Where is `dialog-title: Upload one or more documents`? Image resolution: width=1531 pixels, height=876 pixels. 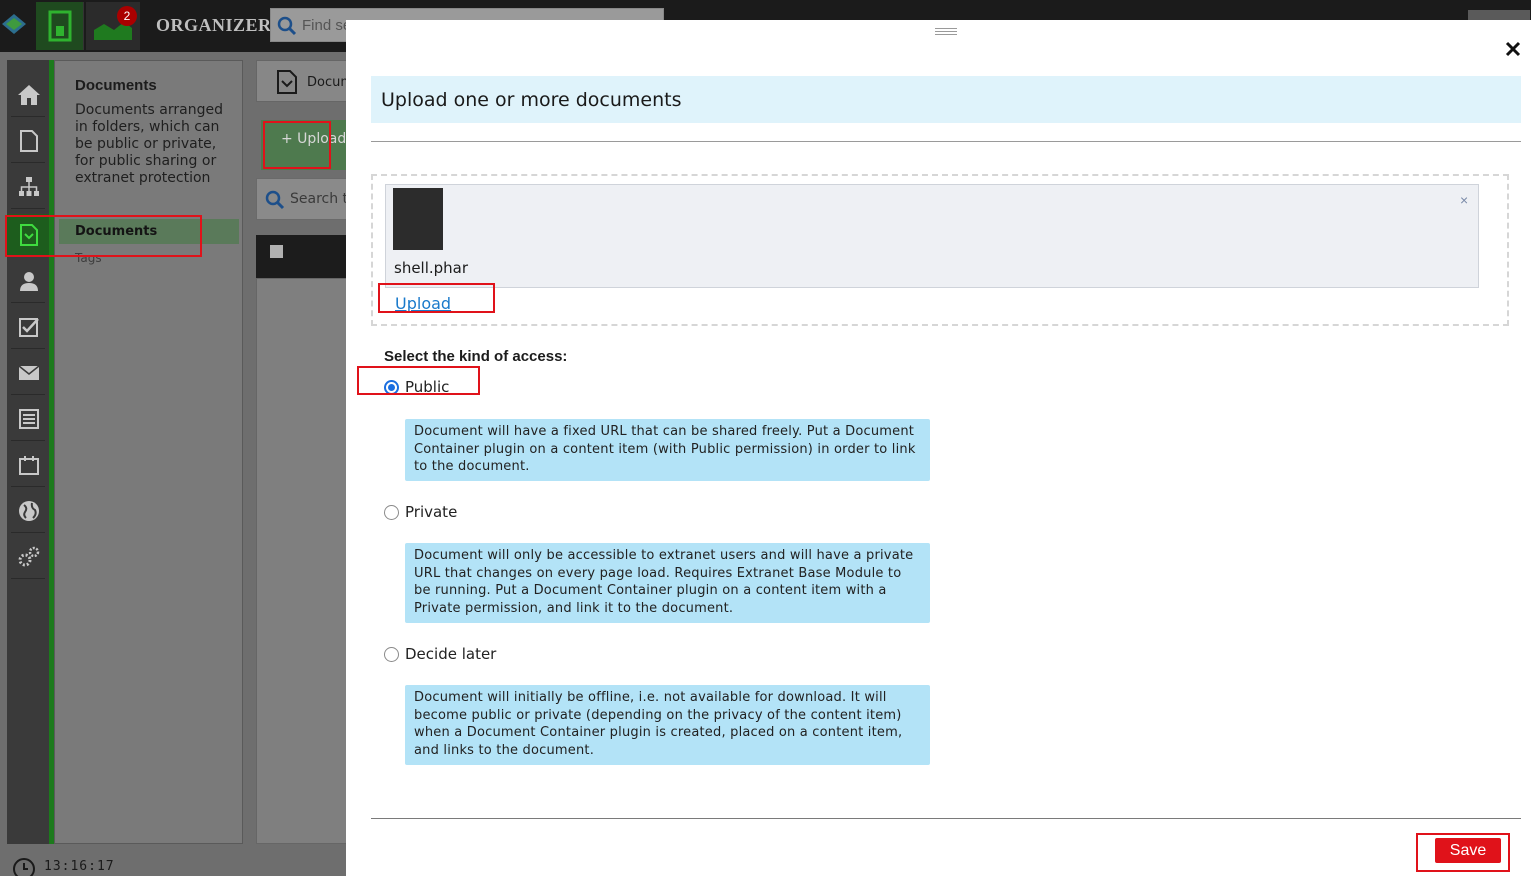 dialog-title: Upload one or more documents is located at coordinates (531, 100).